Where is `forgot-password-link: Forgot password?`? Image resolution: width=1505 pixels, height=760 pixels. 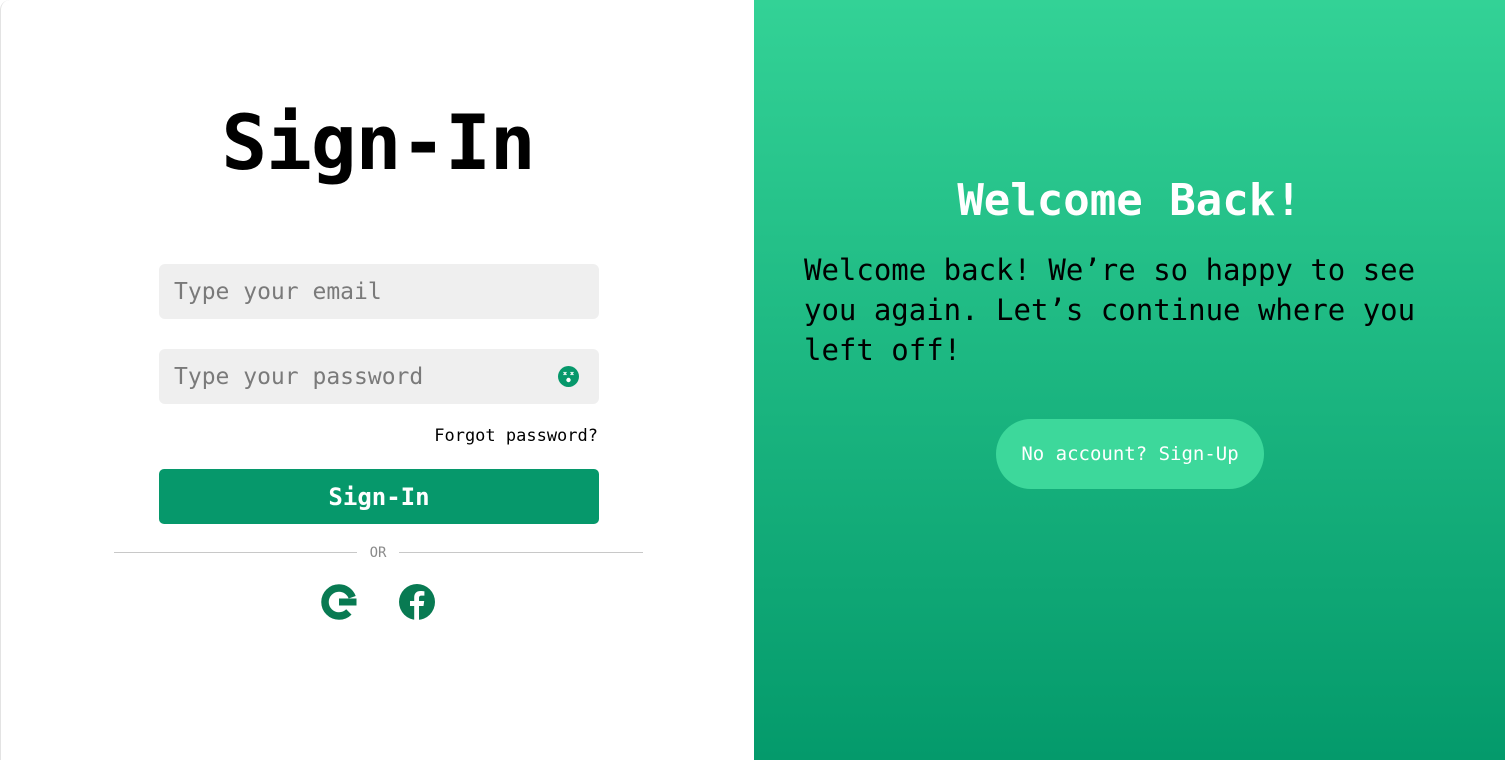 forgot-password-link: Forgot password? is located at coordinates (516, 436).